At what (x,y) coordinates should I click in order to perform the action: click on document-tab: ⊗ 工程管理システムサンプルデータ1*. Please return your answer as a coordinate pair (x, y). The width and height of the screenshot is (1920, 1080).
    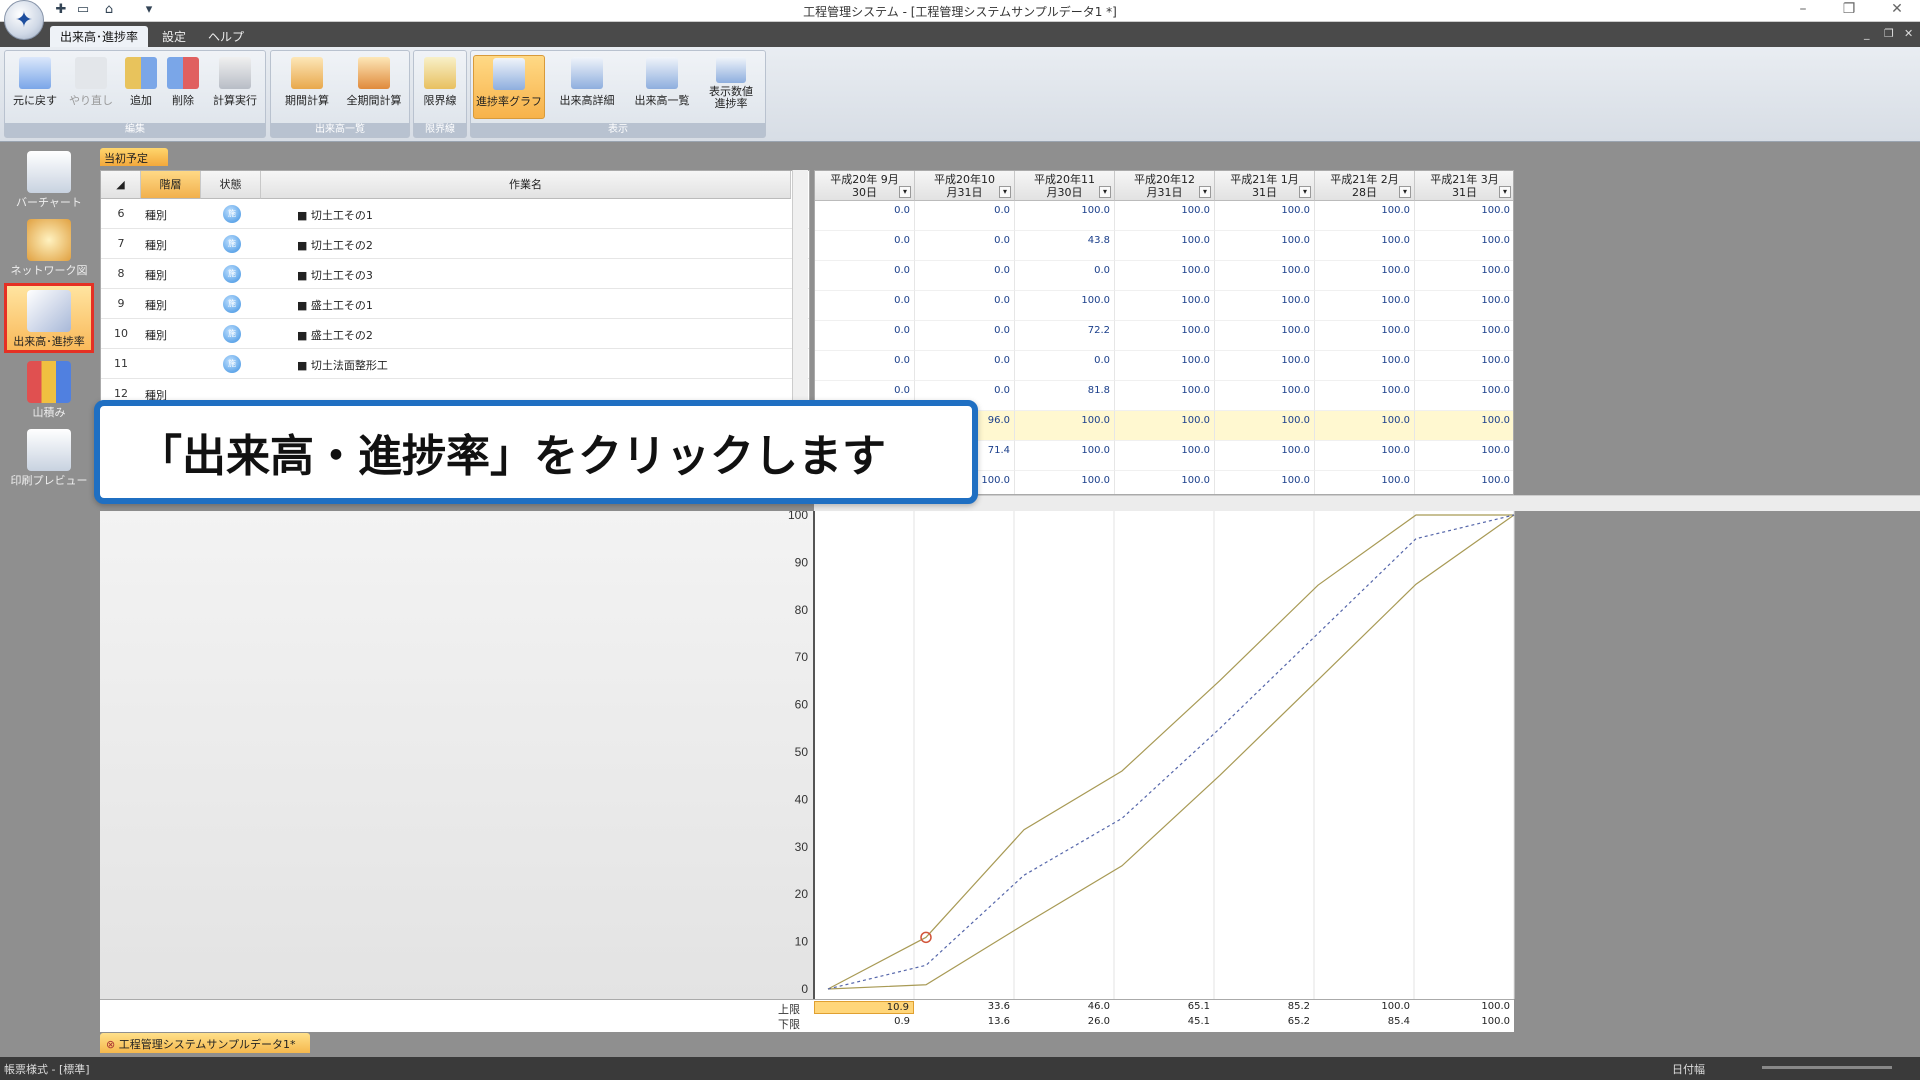
    Looking at the image, I should click on (205, 1043).